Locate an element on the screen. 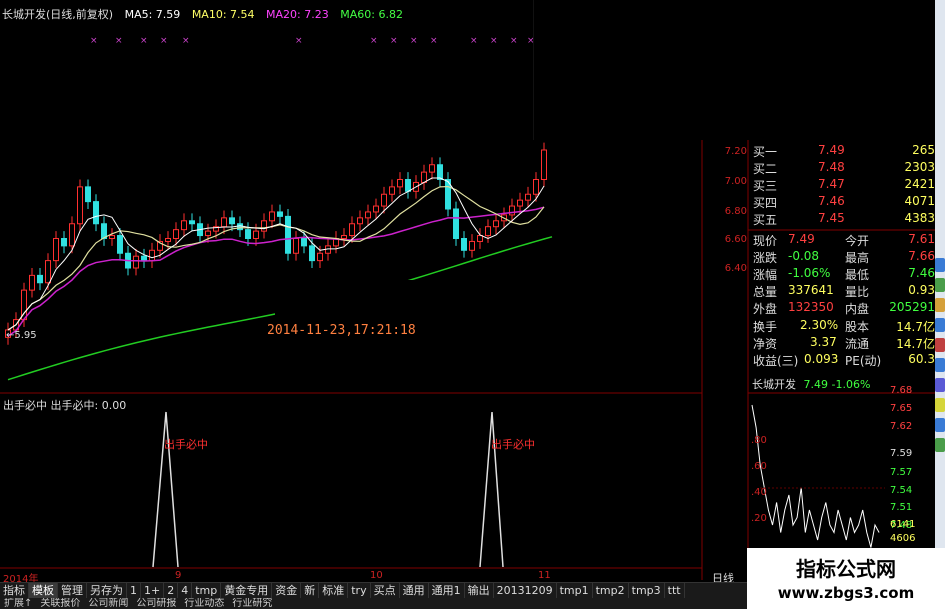 Image resolution: width=945 pixels, height=609 pixels. site-watermark: 指标公式网 www.zbgs3.com is located at coordinates (846, 578).